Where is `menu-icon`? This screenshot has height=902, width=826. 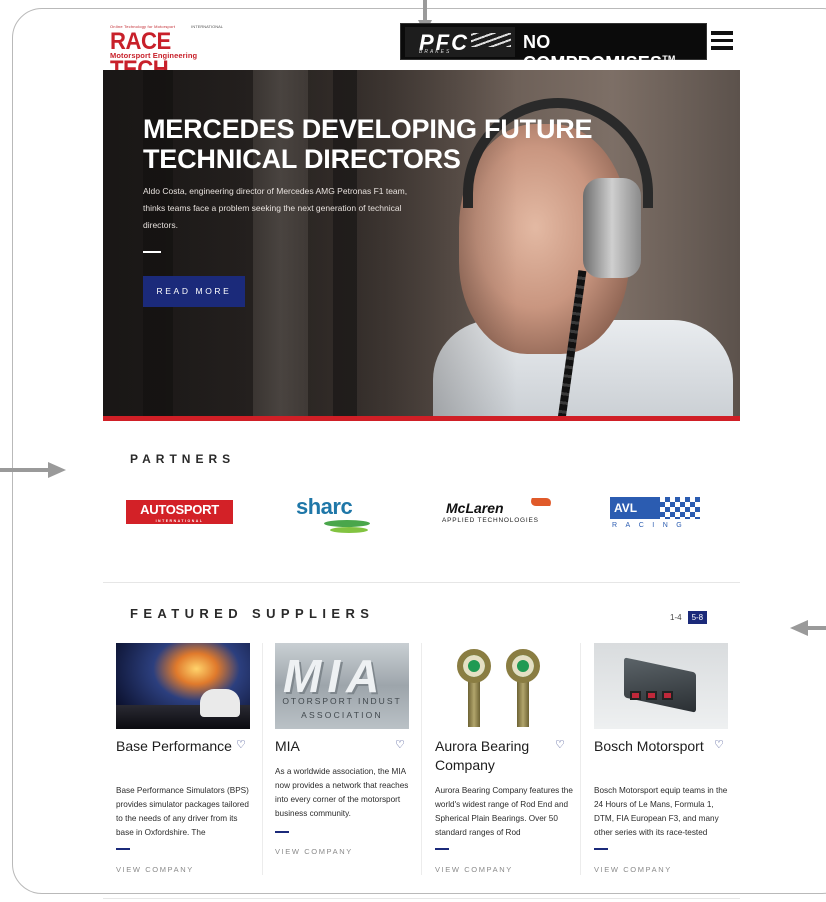
menu-icon is located at coordinates (722, 41).